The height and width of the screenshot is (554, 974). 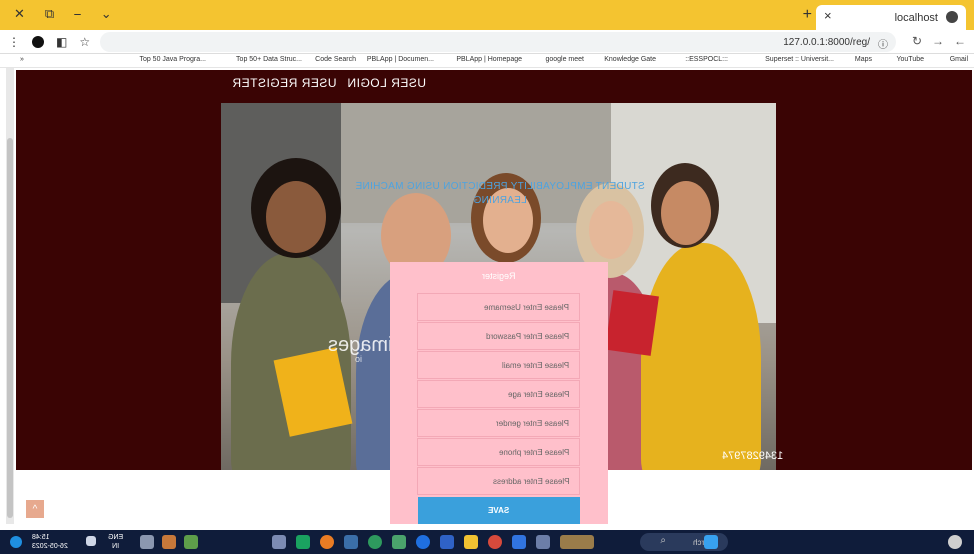 What do you see at coordinates (498, 394) in the screenshot?
I see `age-input: Please Enter age` at bounding box center [498, 394].